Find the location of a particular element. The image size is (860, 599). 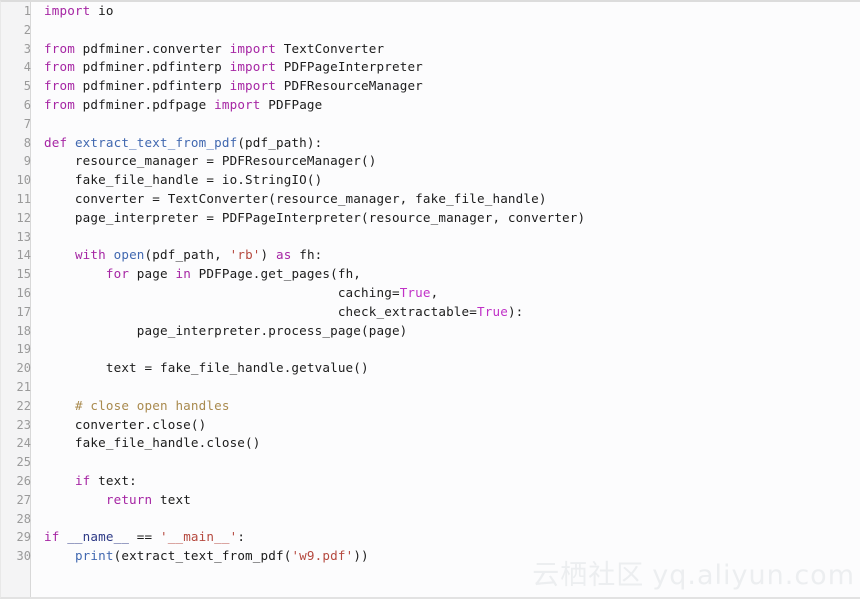

line-number: 27 is located at coordinates (23, 499).